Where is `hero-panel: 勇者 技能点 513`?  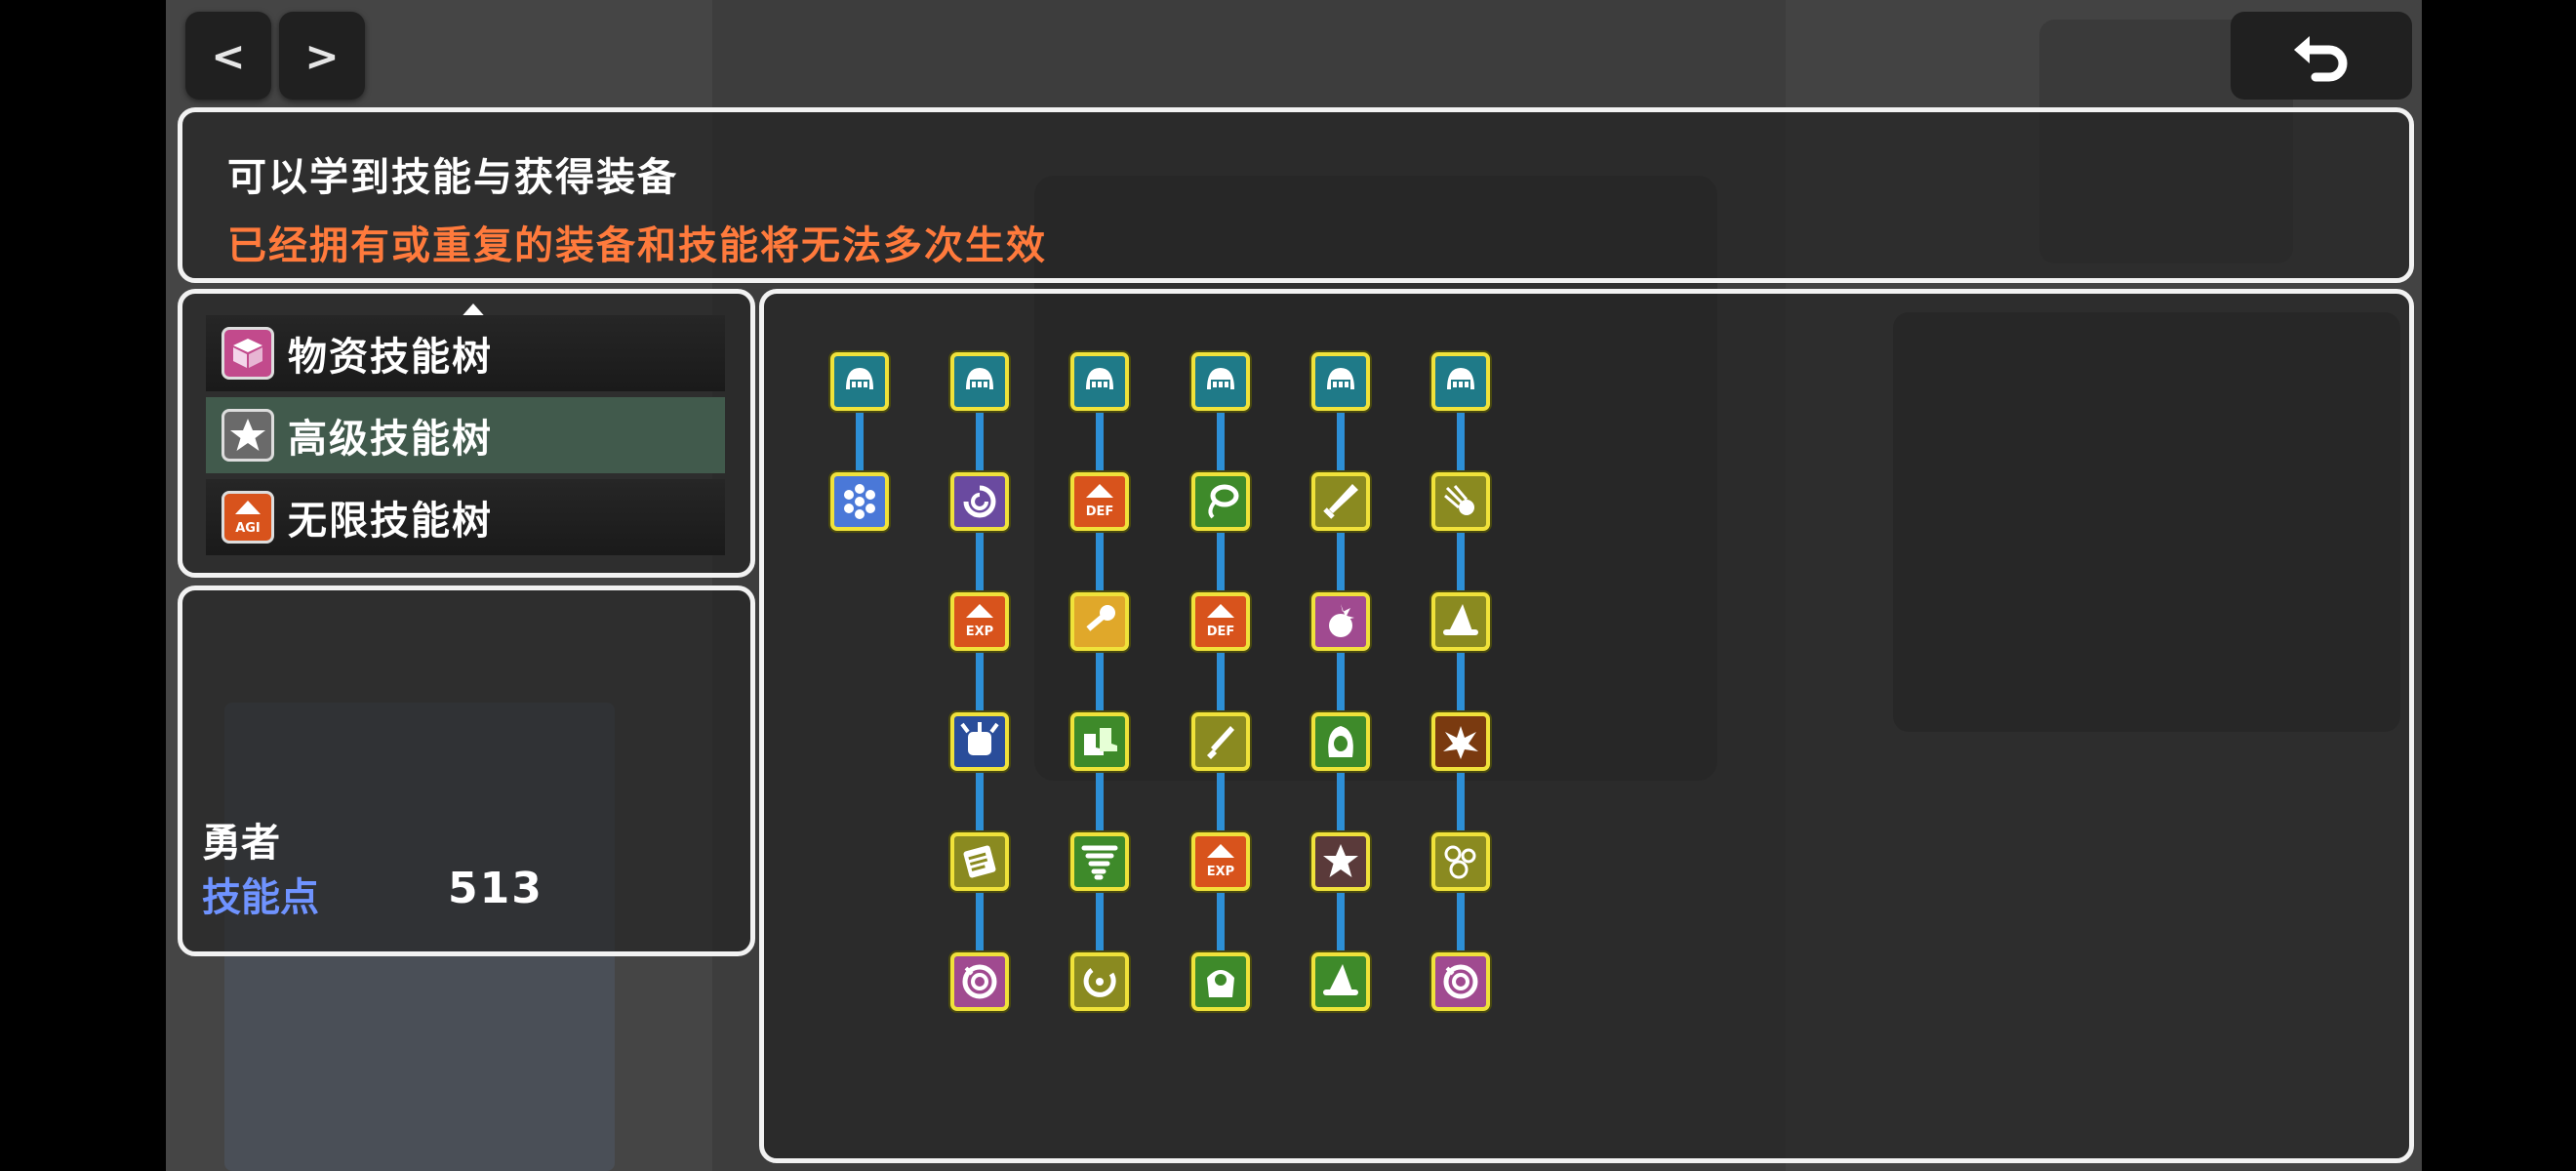 hero-panel: 勇者 技能点 513 is located at coordinates (466, 771).